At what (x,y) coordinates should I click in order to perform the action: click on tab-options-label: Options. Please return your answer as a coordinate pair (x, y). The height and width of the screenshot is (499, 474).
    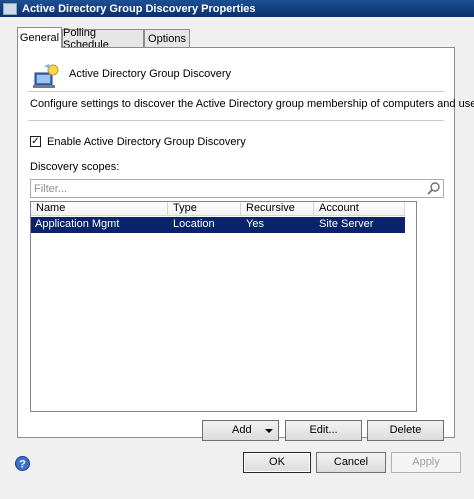
    Looking at the image, I should click on (167, 38).